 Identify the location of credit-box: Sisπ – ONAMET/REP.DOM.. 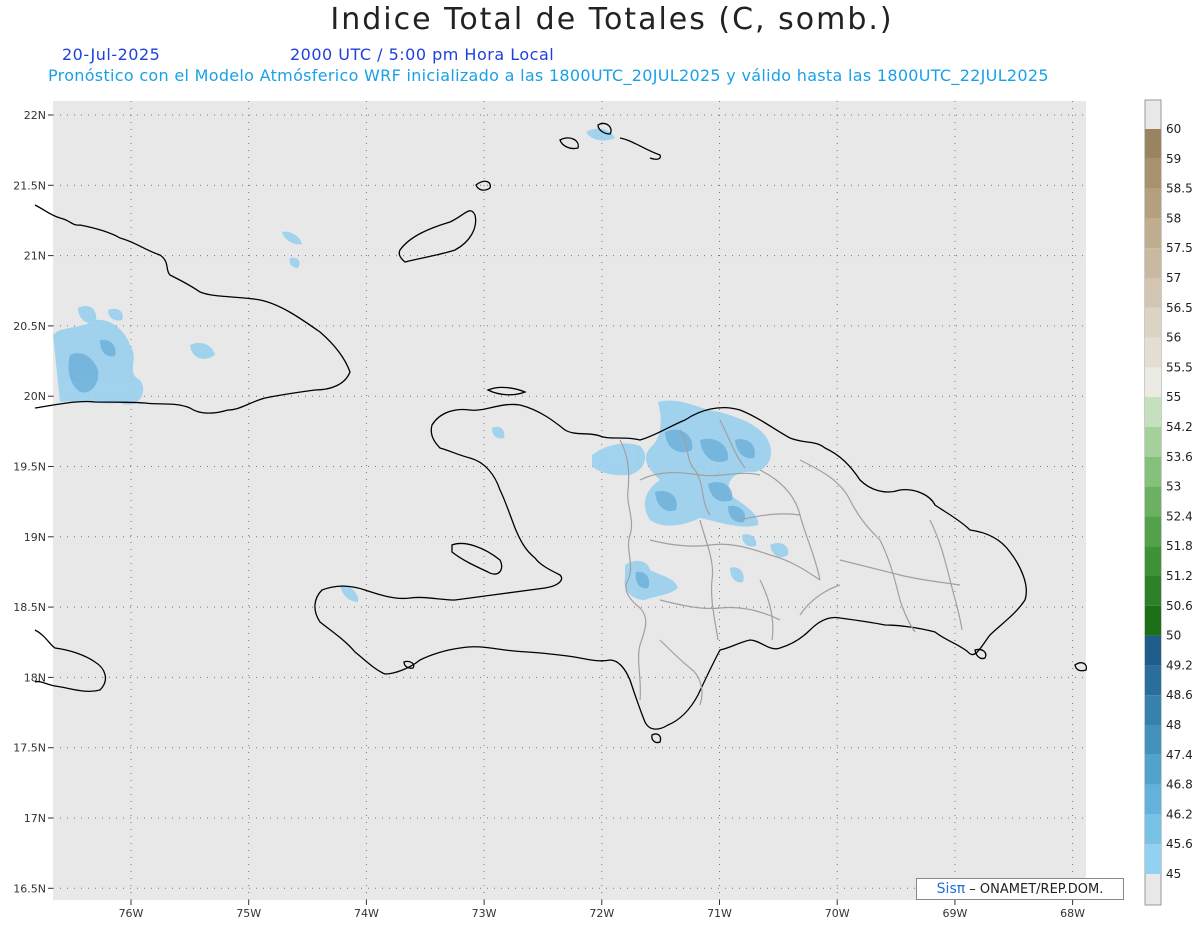
(1020, 889).